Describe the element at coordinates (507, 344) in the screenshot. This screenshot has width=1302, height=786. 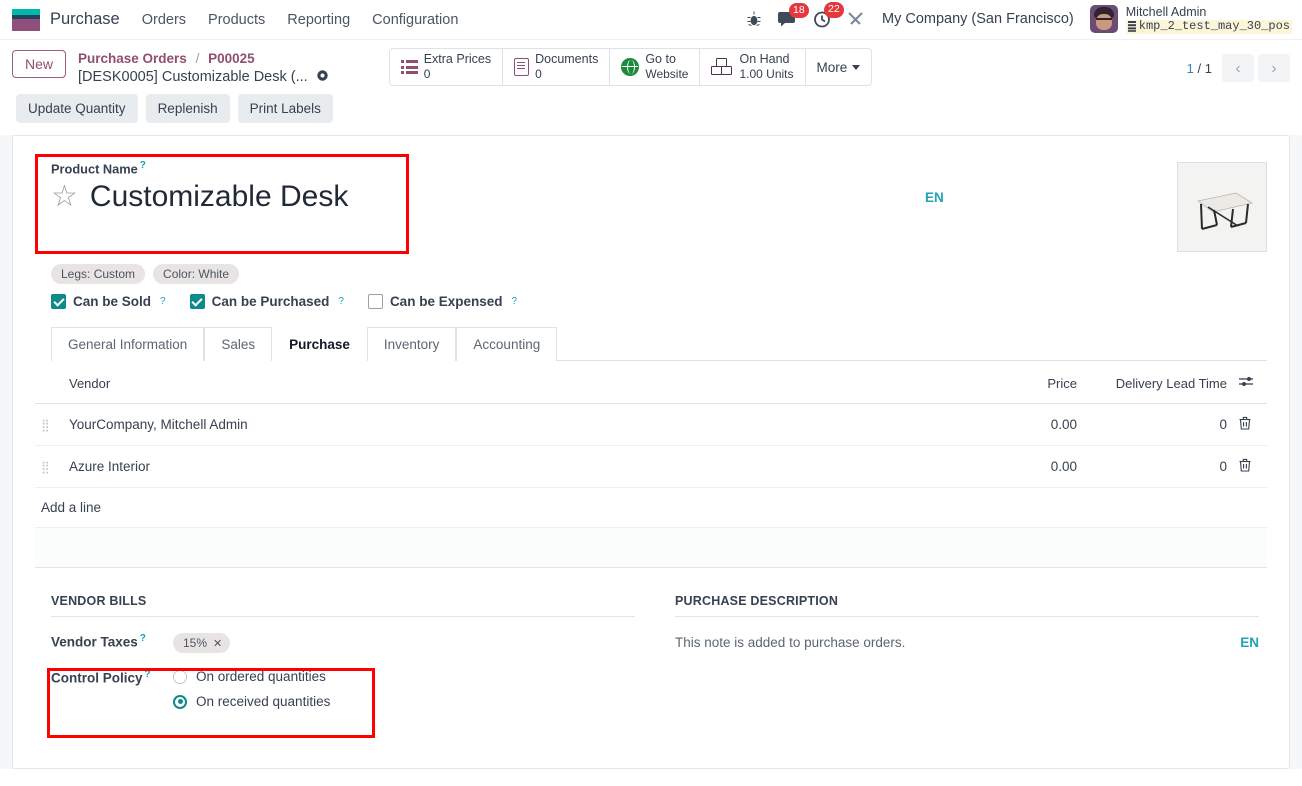
I see `tab-accounting: Accounting` at that location.